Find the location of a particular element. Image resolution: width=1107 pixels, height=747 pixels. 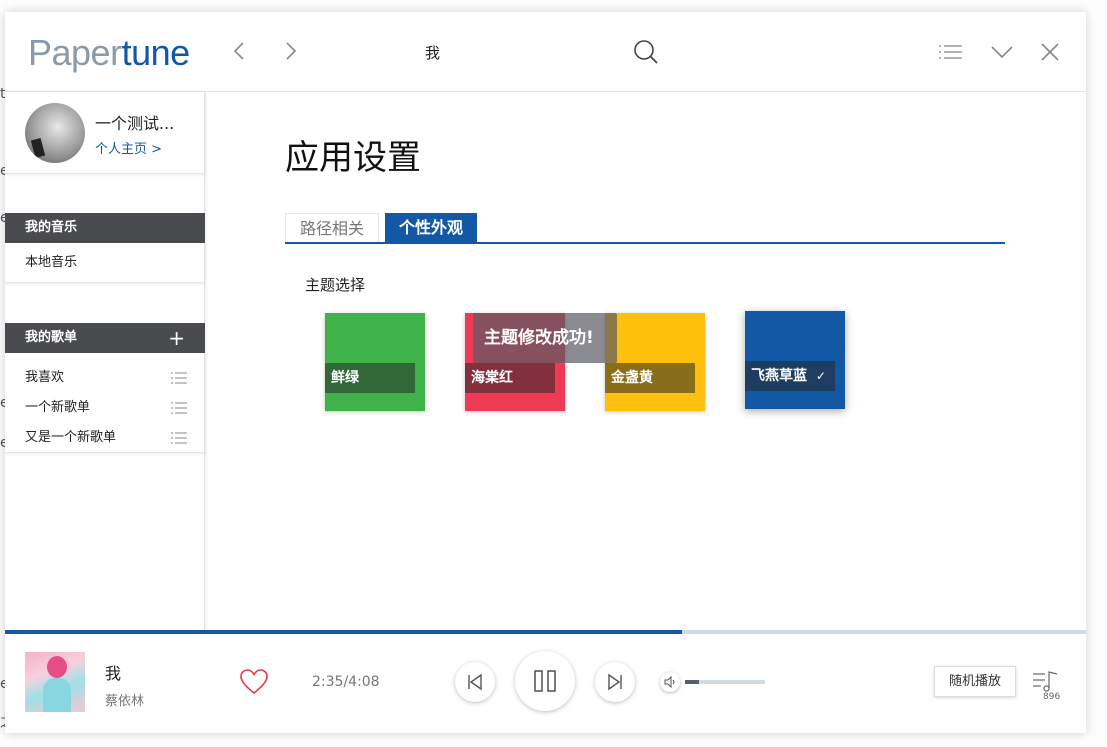

title-bar: Papertune 我 is located at coordinates (545, 52).